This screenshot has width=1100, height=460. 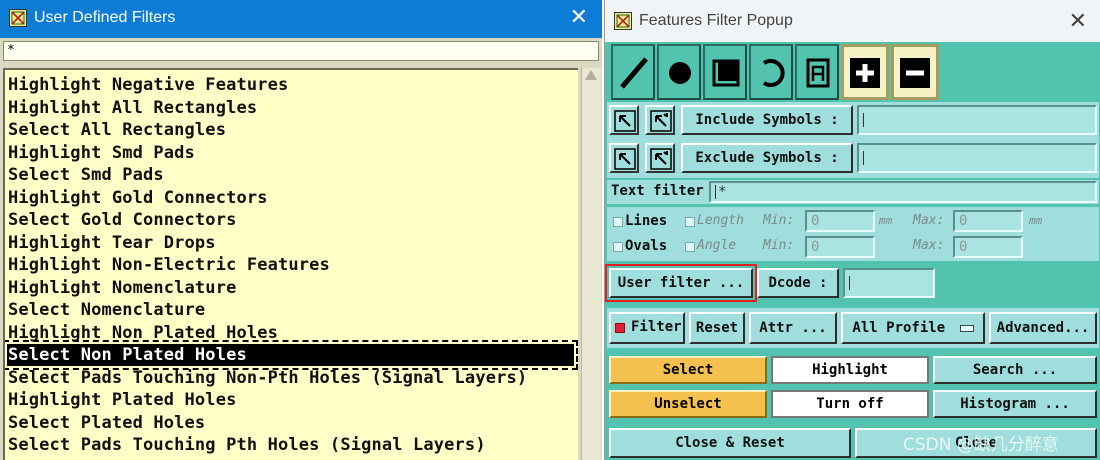 What do you see at coordinates (1036, 220) in the screenshot?
I see `length-max-unit: mm` at bounding box center [1036, 220].